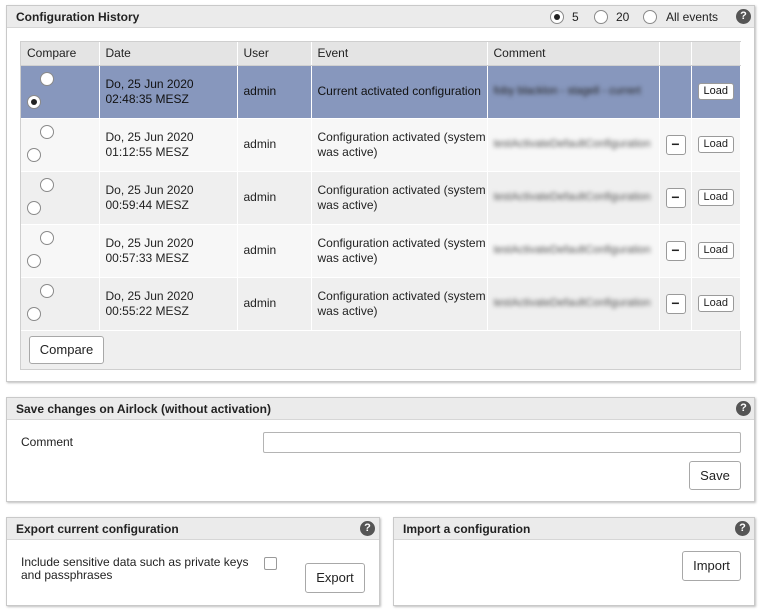 This screenshot has height=616, width=765. I want to click on sensitive-data-checkbox, so click(270, 563).